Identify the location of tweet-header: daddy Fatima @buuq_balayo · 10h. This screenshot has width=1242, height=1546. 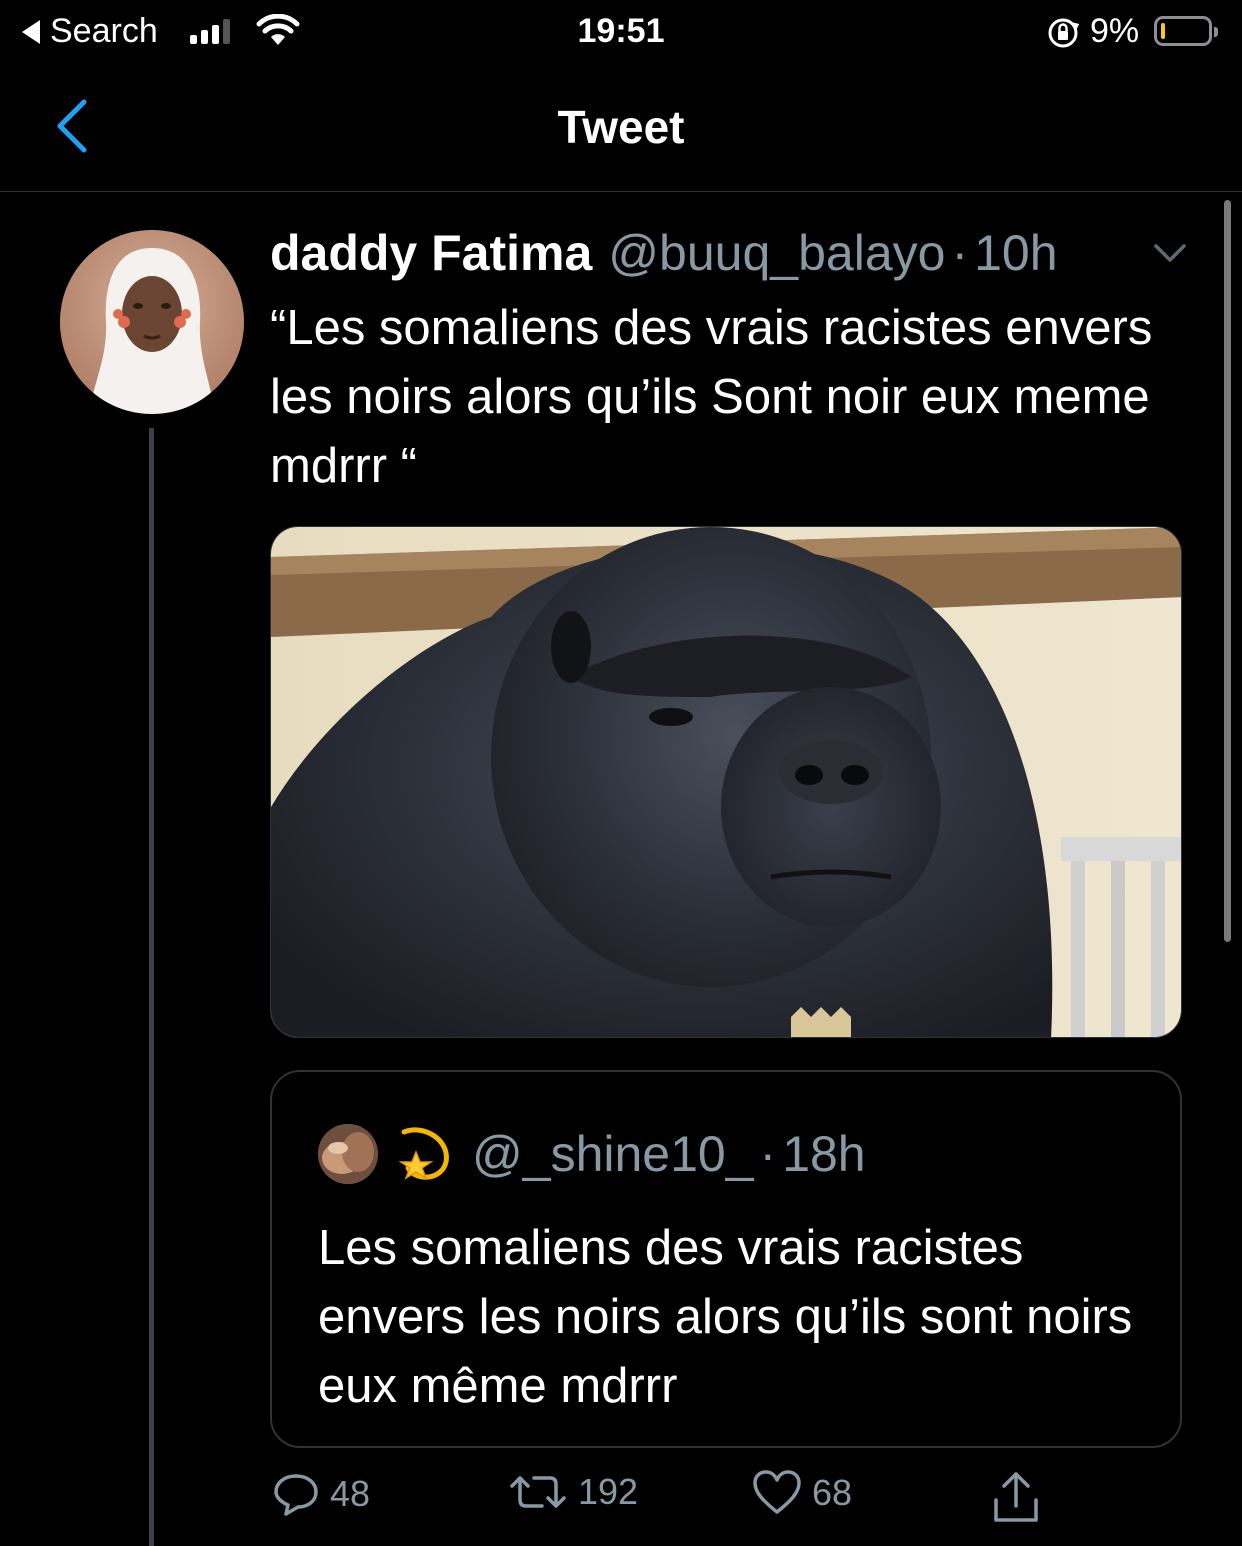
(664, 253).